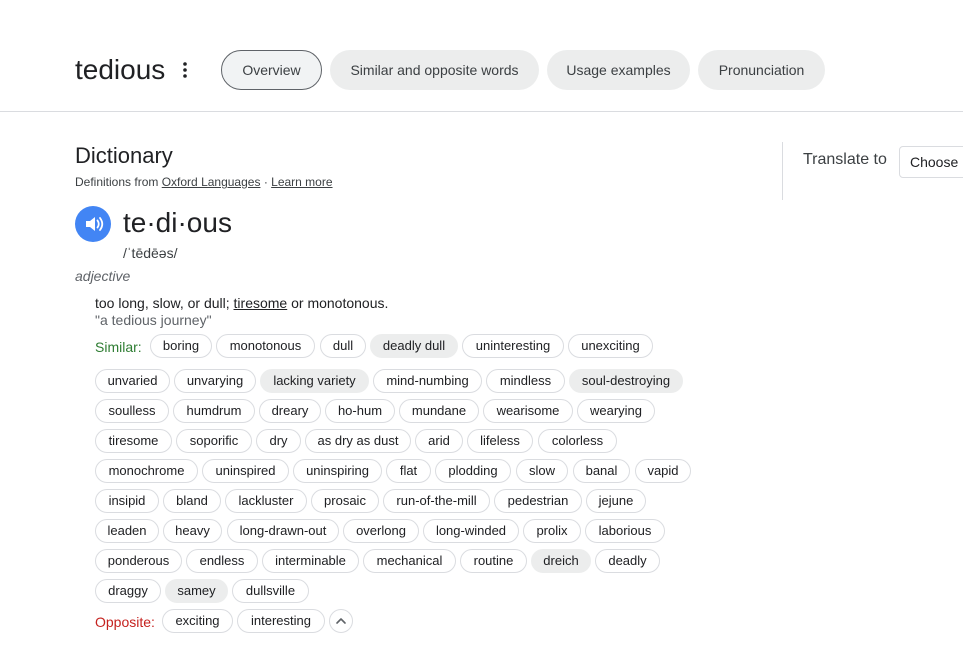  What do you see at coordinates (133, 441) in the screenshot?
I see `similar-chip: tiresome` at bounding box center [133, 441].